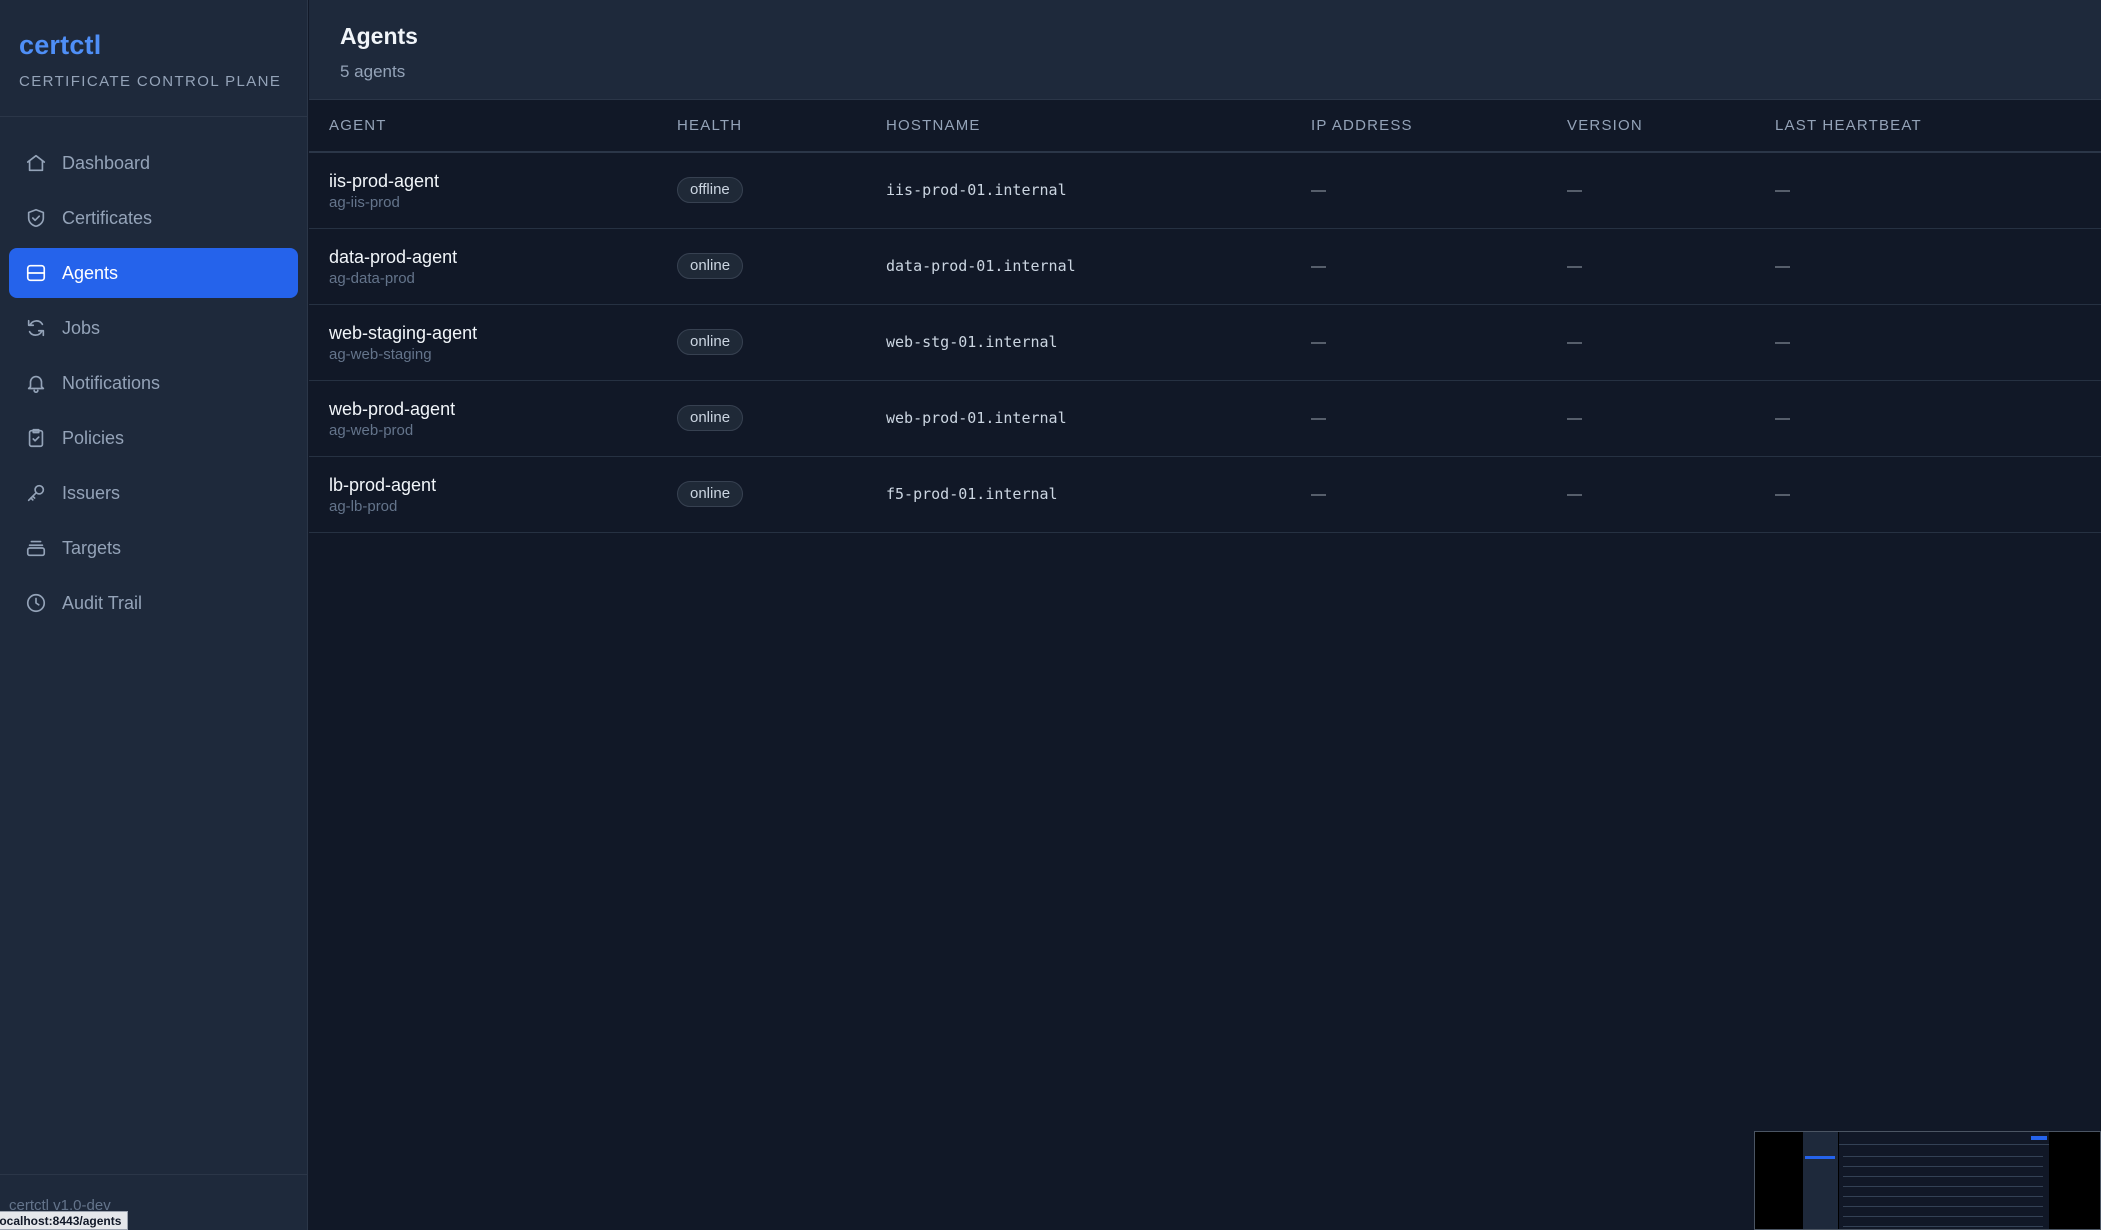  I want to click on stack-icon, so click(36, 548).